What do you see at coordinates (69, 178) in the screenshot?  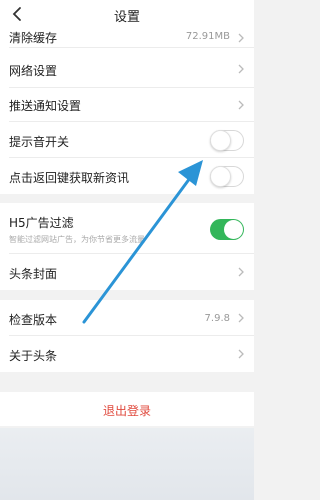 I see `setting-label: 点击返回键获取新资讯` at bounding box center [69, 178].